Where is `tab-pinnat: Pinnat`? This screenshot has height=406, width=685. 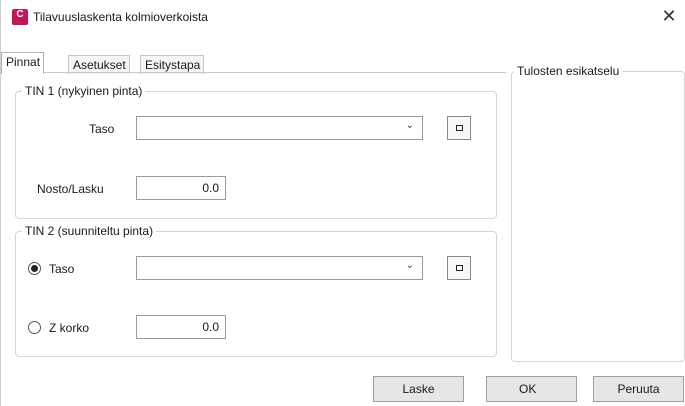 tab-pinnat: Pinnat is located at coordinates (23, 63).